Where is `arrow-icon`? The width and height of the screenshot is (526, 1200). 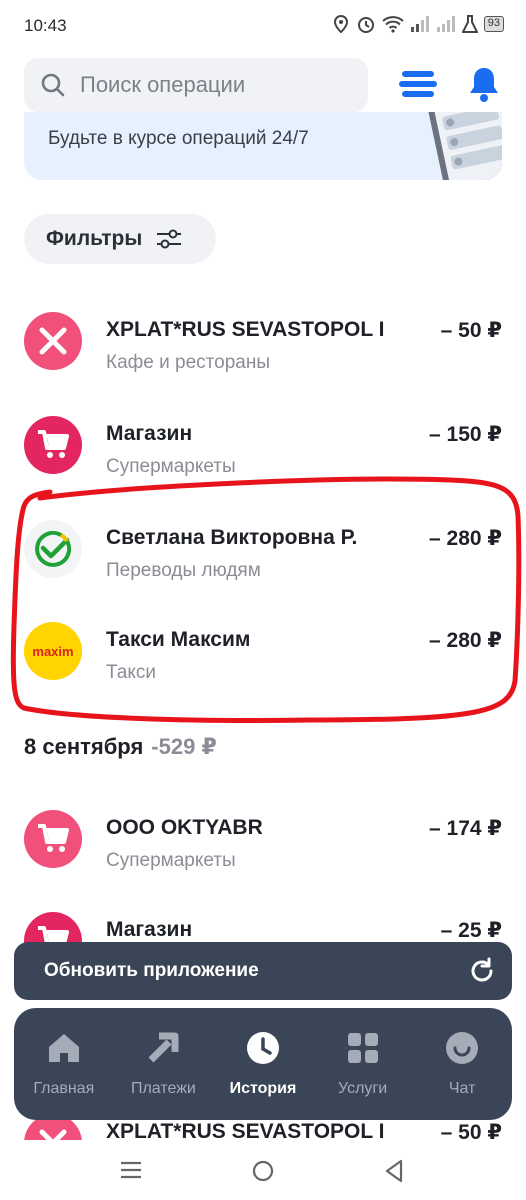
arrow-icon is located at coordinates (163, 1048).